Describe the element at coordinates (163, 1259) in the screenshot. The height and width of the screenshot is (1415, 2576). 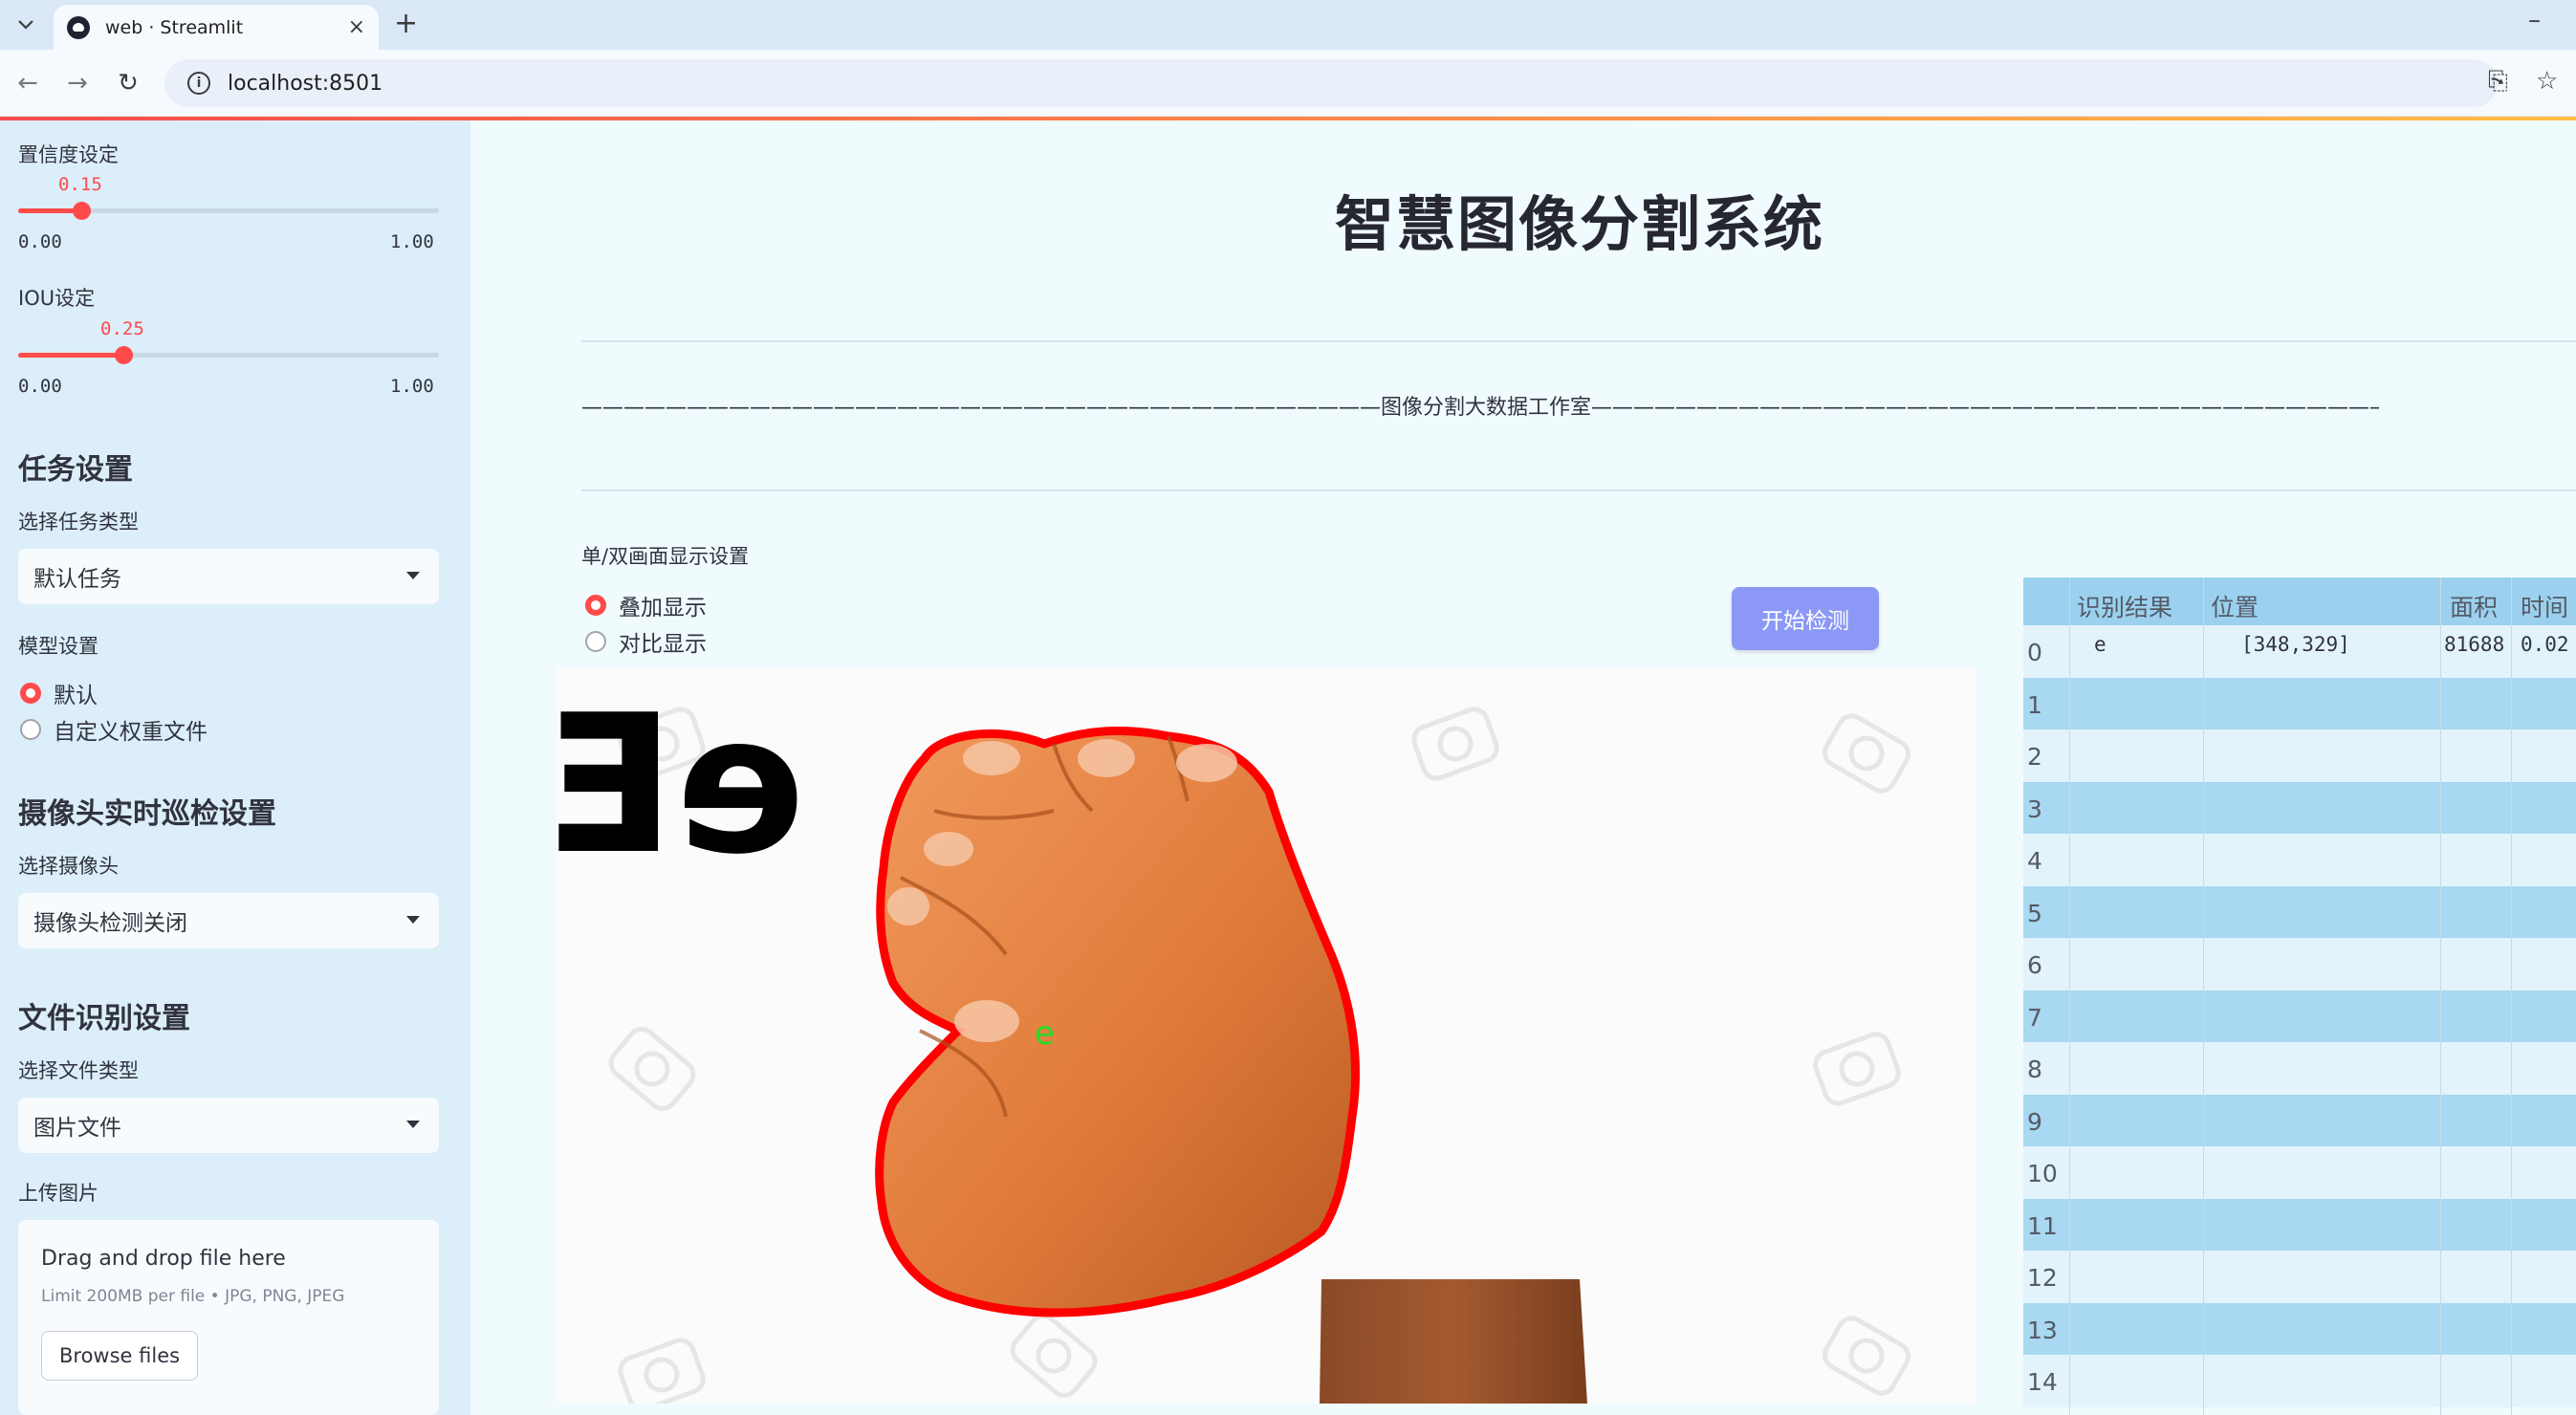
I see `dropzone-text: Drag and drop file here` at that location.